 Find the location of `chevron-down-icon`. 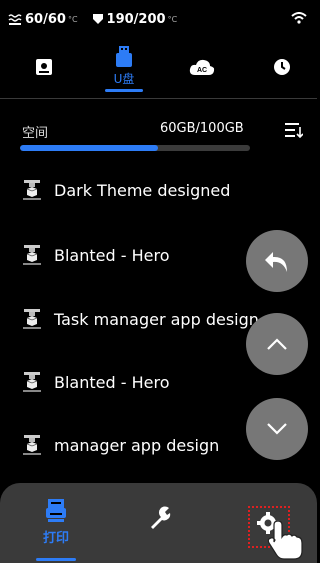

chevron-down-icon is located at coordinates (277, 429).